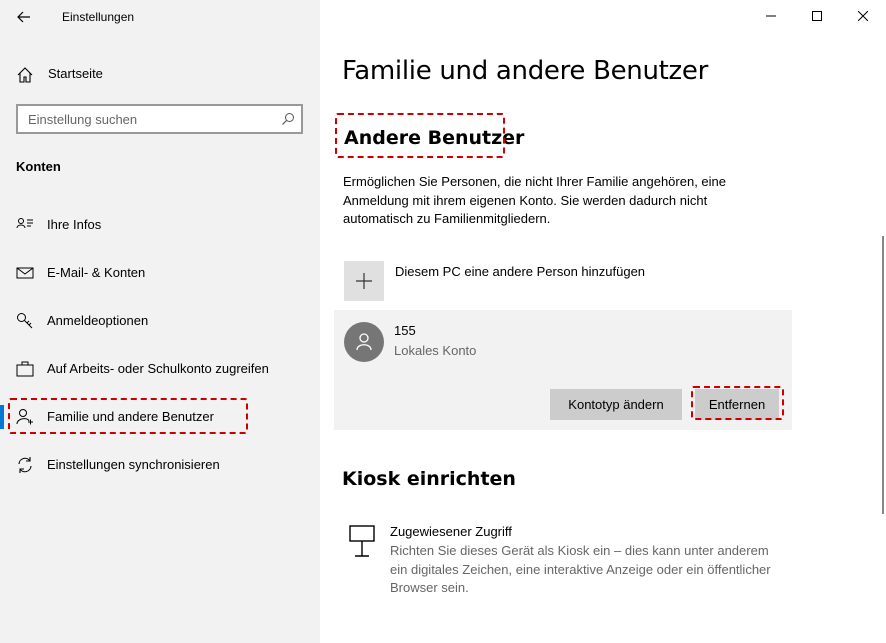 The width and height of the screenshot is (886, 643). What do you see at coordinates (38, 166) in the screenshot?
I see `section-heading: Konten` at bounding box center [38, 166].